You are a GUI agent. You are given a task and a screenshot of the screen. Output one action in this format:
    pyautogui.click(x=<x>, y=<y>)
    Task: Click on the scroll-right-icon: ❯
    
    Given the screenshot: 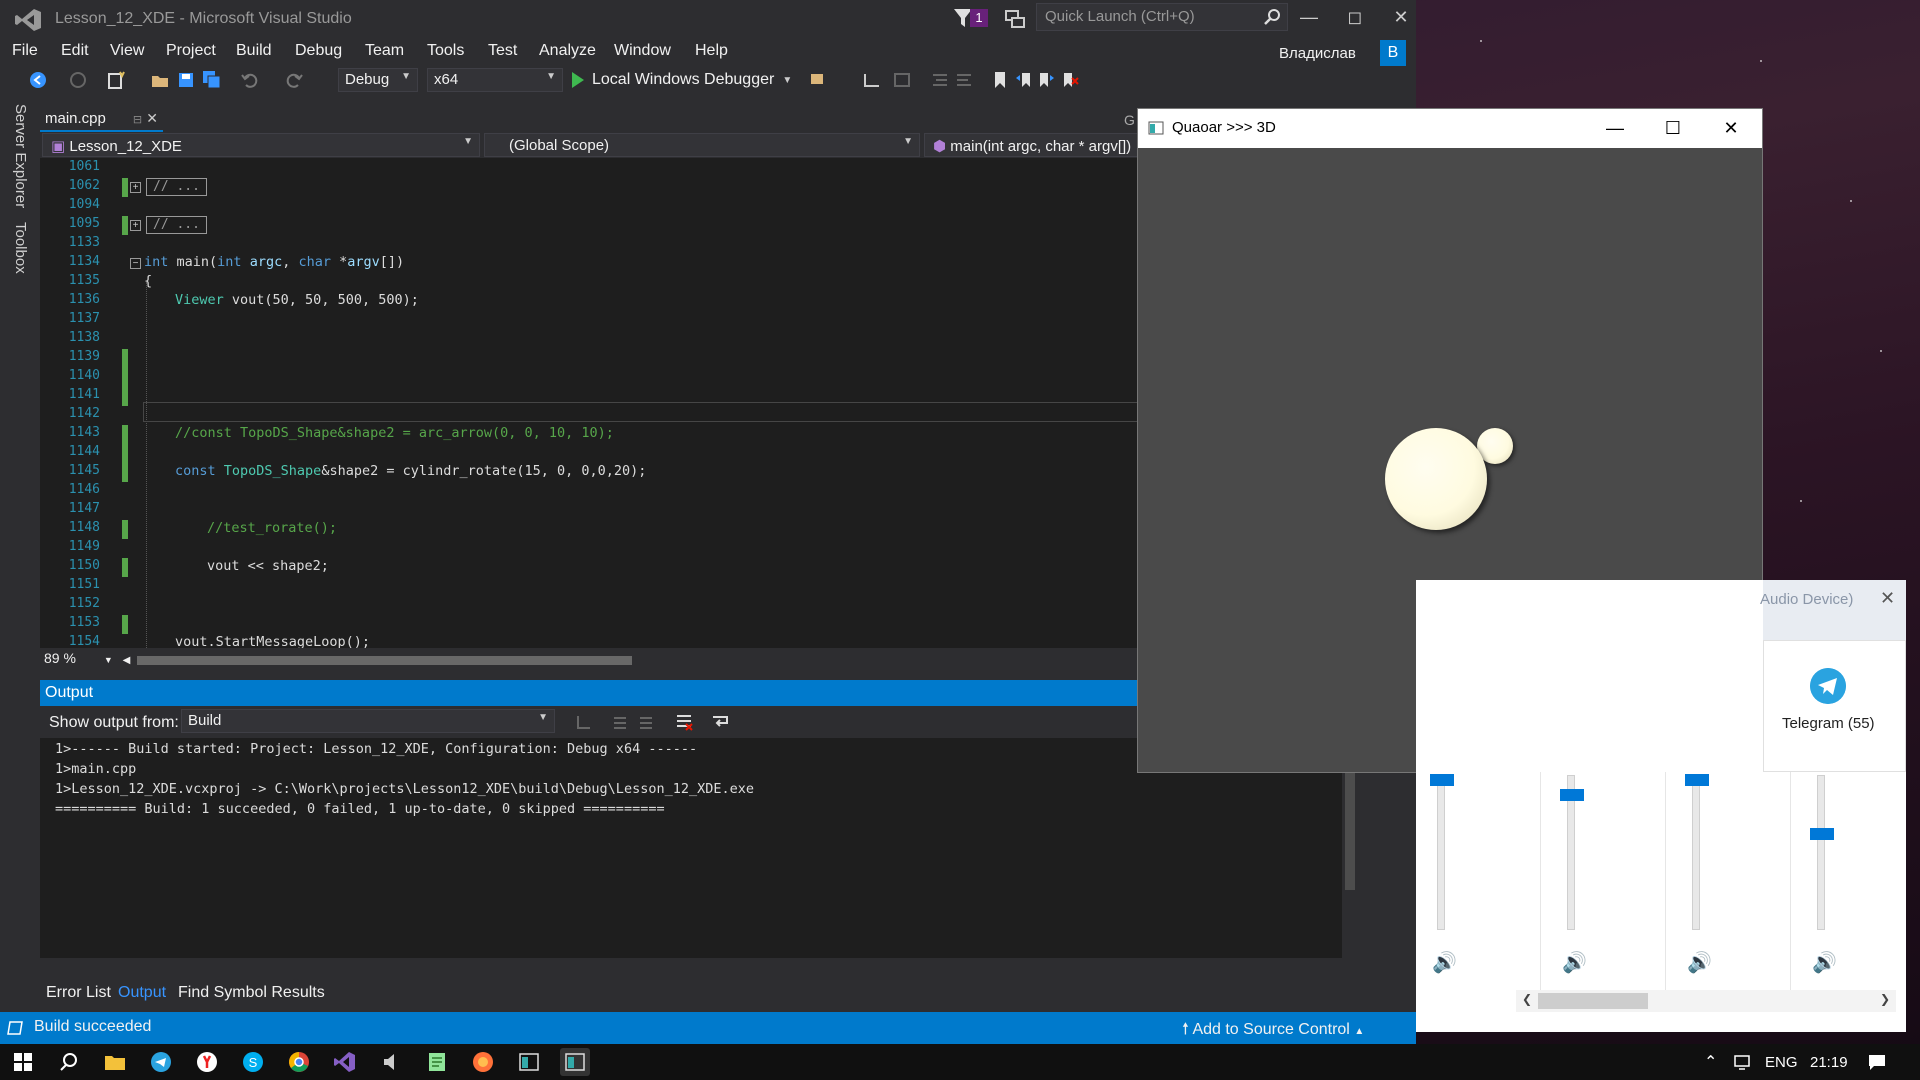 What is the action you would take?
    pyautogui.click(x=1885, y=999)
    